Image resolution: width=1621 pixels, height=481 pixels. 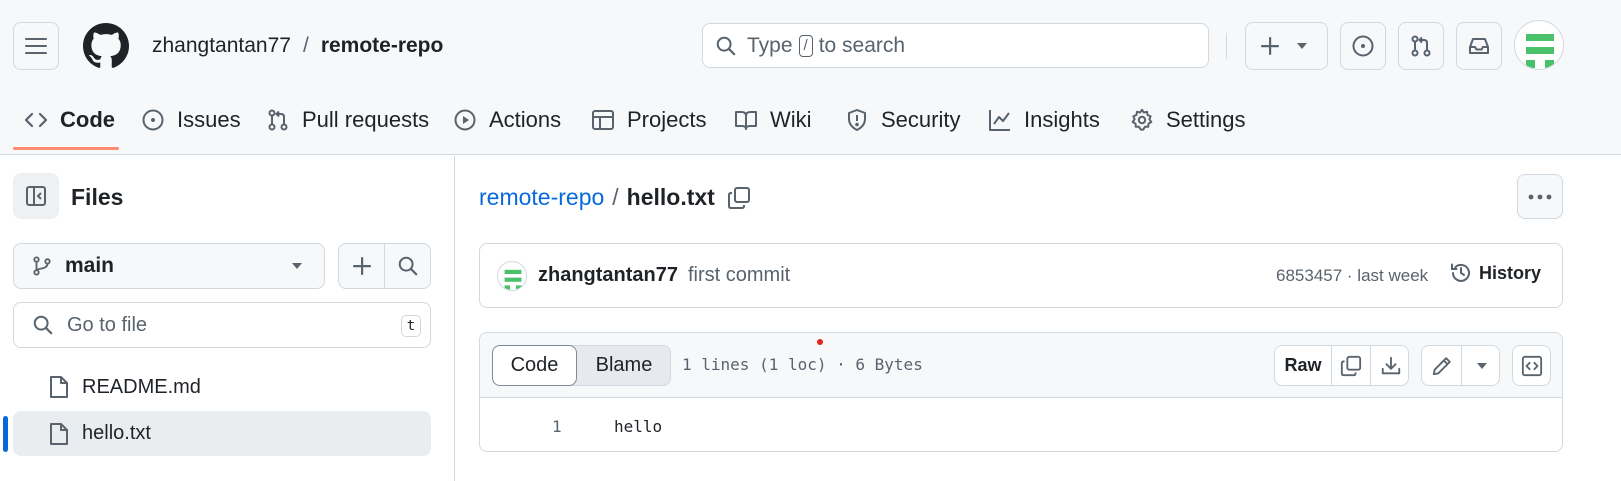 What do you see at coordinates (541, 197) in the screenshot?
I see `breadcrumb-repo-link: remote-repo` at bounding box center [541, 197].